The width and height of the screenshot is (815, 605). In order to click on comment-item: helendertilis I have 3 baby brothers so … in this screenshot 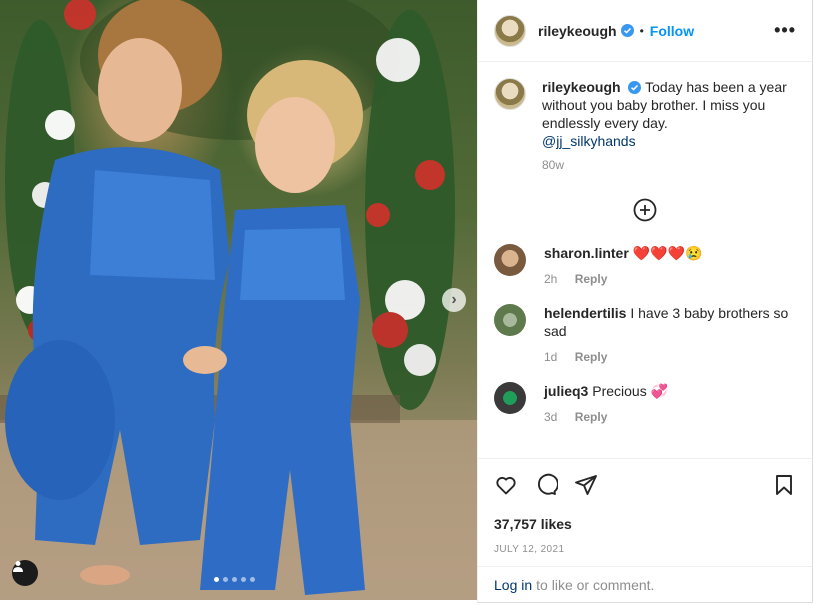, I will do `click(645, 335)`.